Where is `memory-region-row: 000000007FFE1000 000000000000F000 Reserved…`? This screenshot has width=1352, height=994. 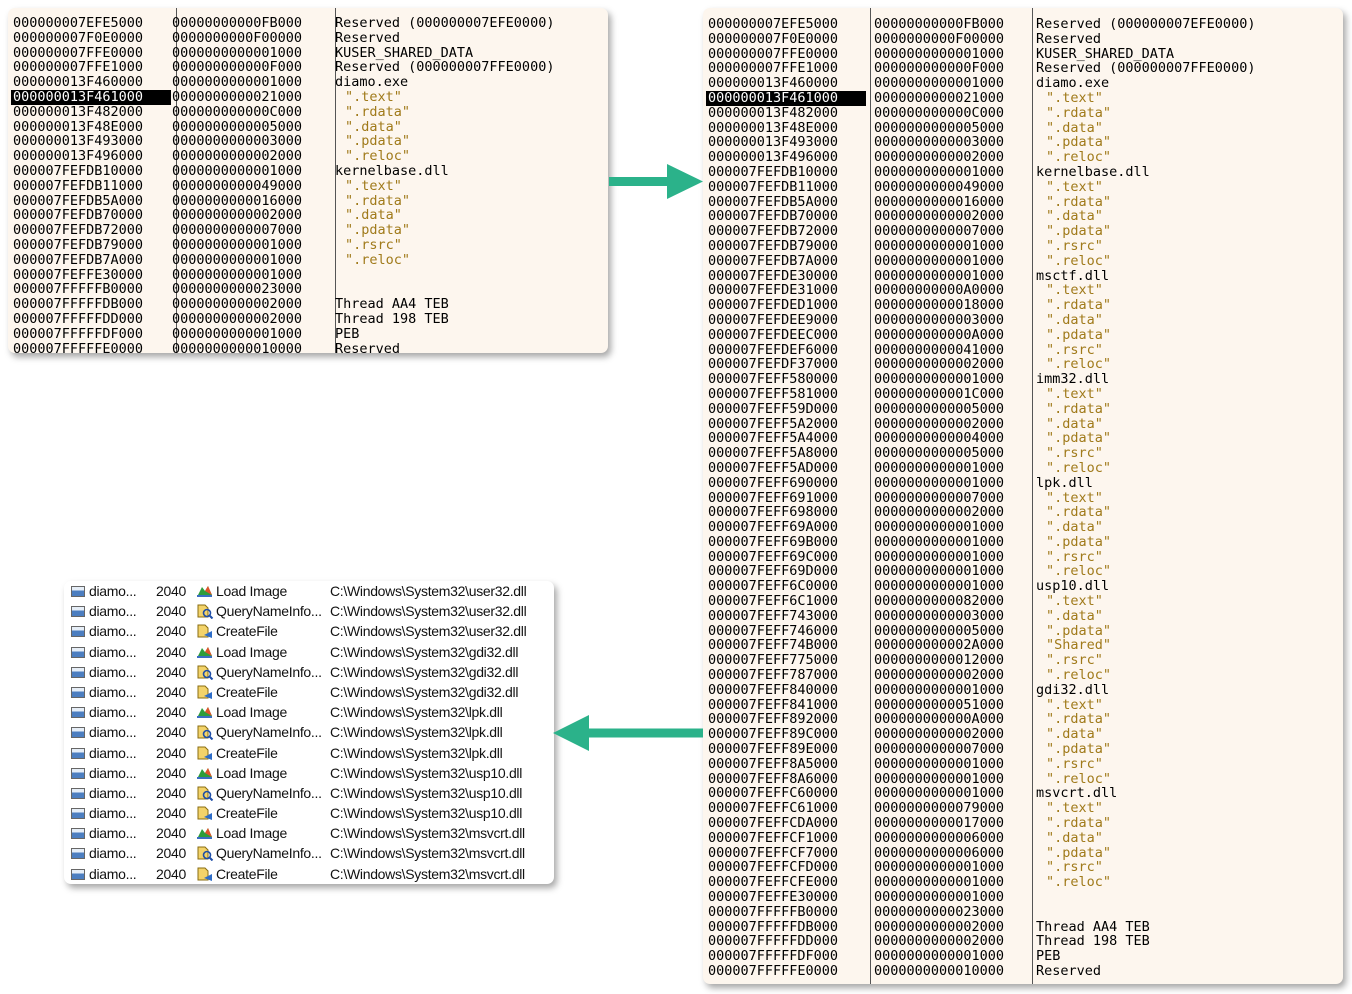 memory-region-row: 000000007FFE1000 000000000000F000 Reserved… is located at coordinates (308, 67).